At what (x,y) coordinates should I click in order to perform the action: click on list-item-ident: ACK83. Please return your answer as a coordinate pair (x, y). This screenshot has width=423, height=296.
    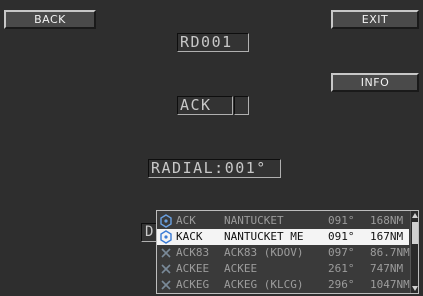
    Looking at the image, I should click on (193, 252).